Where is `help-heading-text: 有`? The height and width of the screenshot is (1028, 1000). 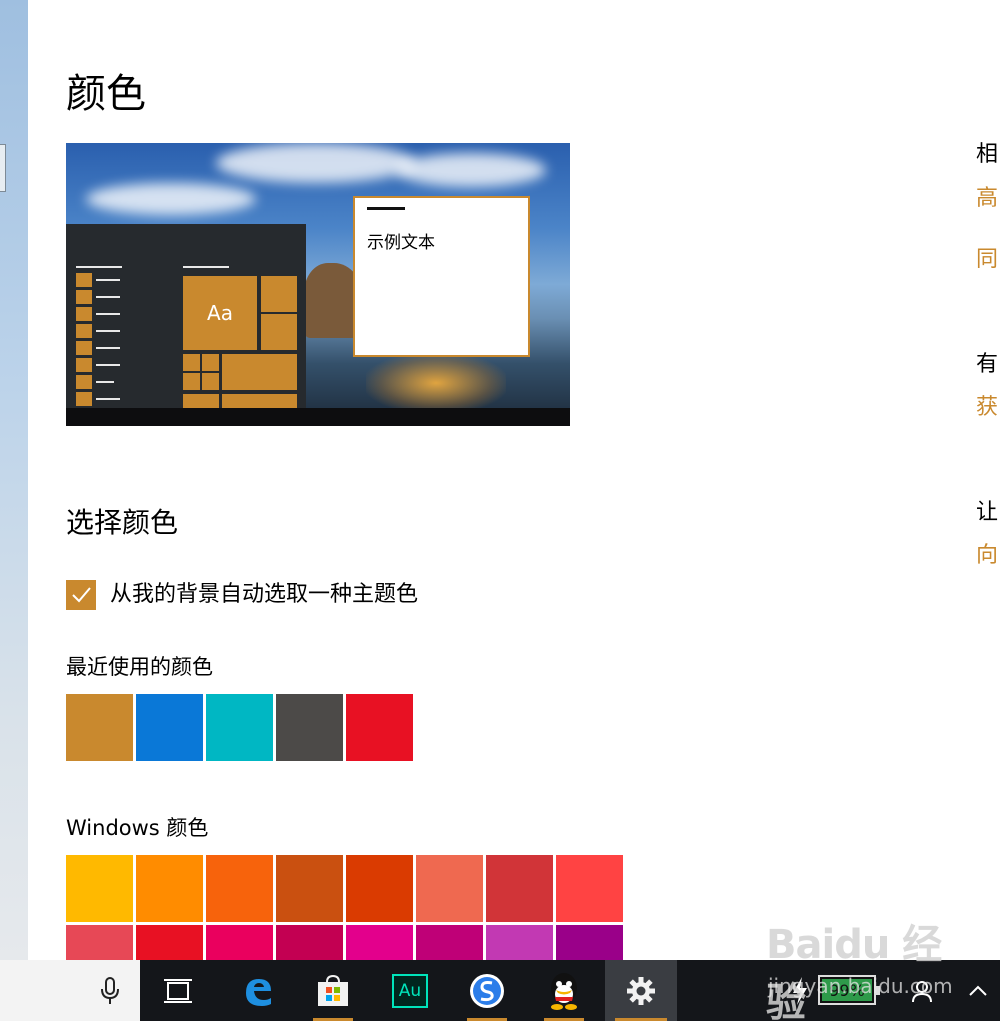
help-heading-text: 有 is located at coordinates (987, 364).